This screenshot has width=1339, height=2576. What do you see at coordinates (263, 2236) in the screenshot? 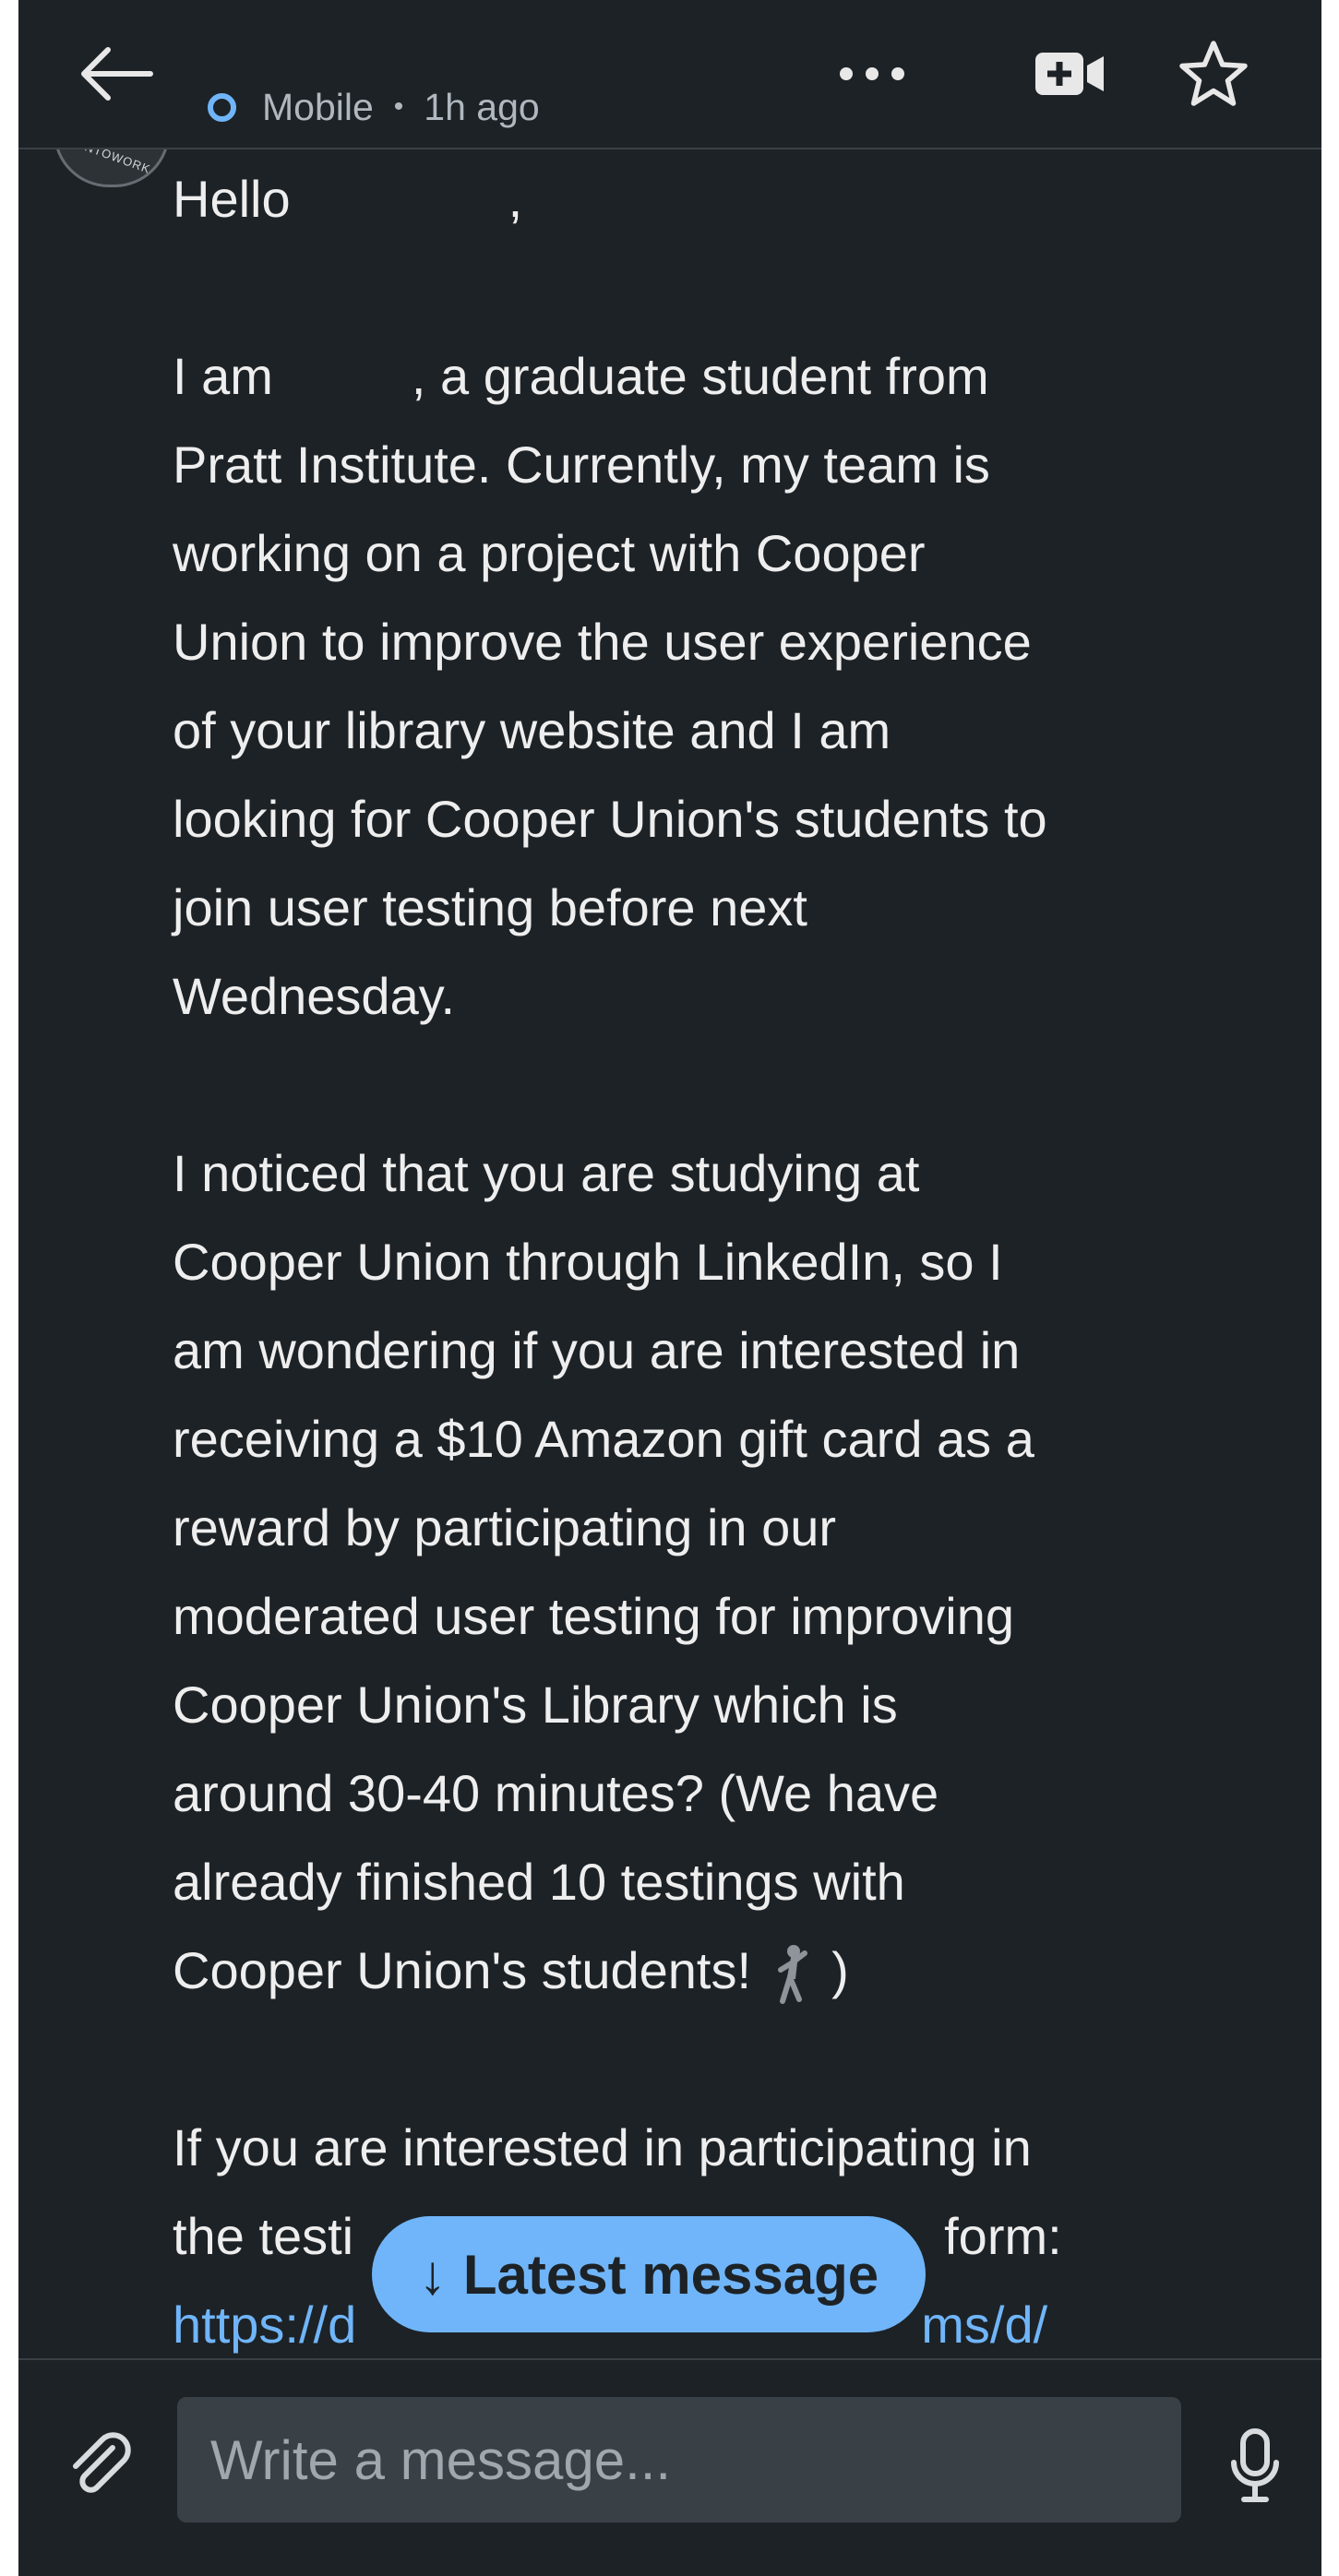
I see `line-start: the testi` at bounding box center [263, 2236].